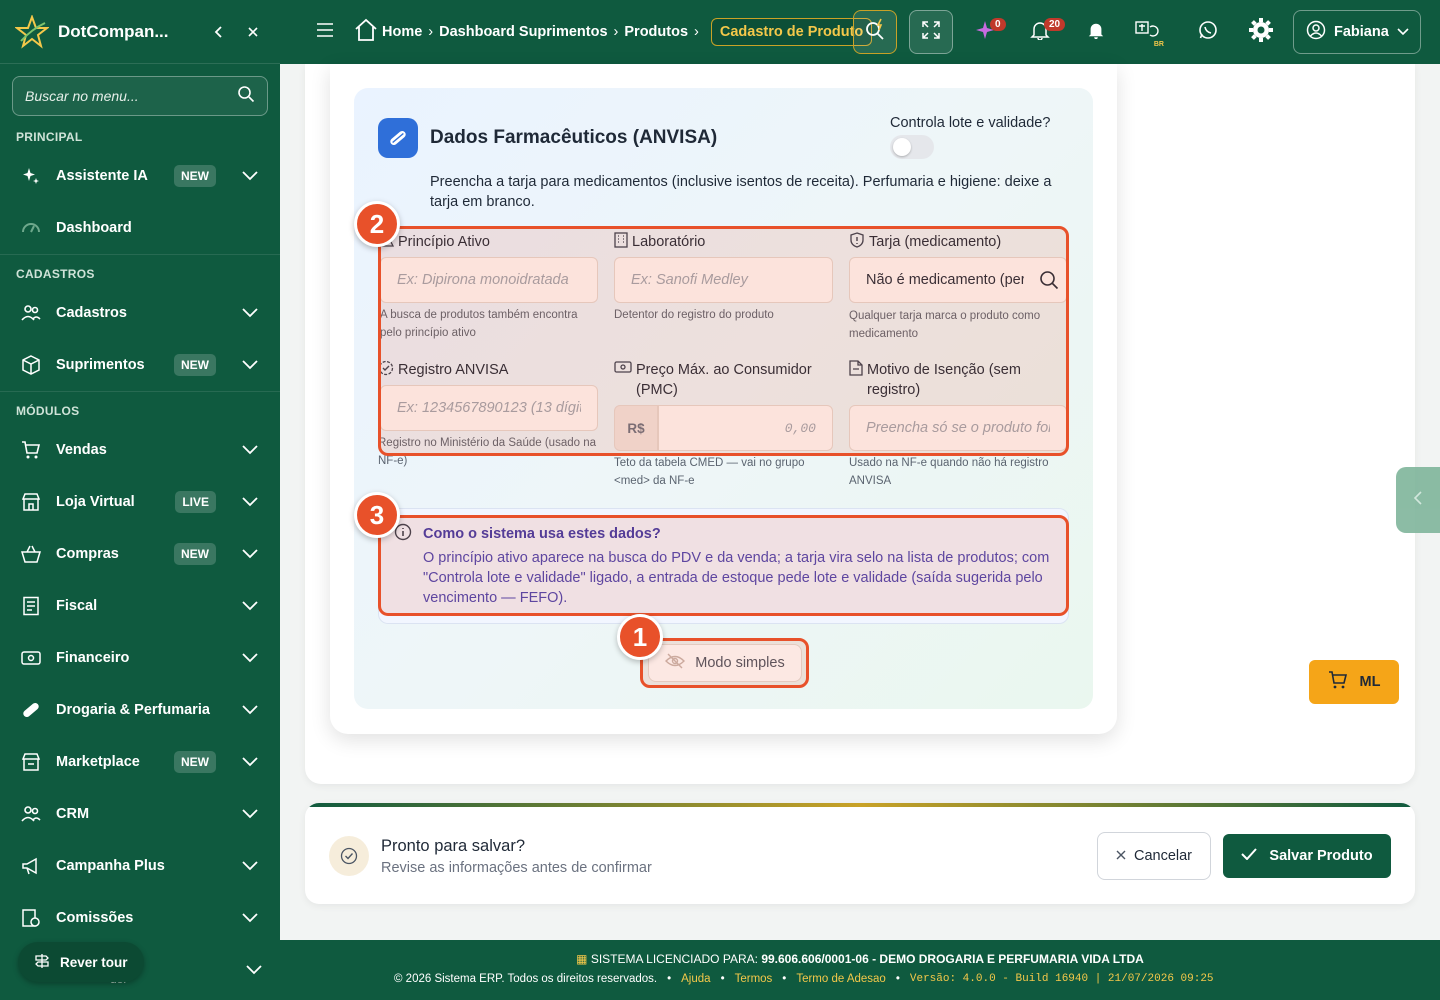 The image size is (1440, 1000). What do you see at coordinates (349, 856) in the screenshot?
I see `check-circle-icon` at bounding box center [349, 856].